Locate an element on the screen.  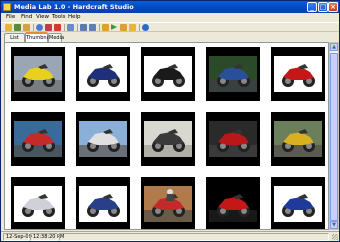
grid-icon is located at coordinates (92, 27).